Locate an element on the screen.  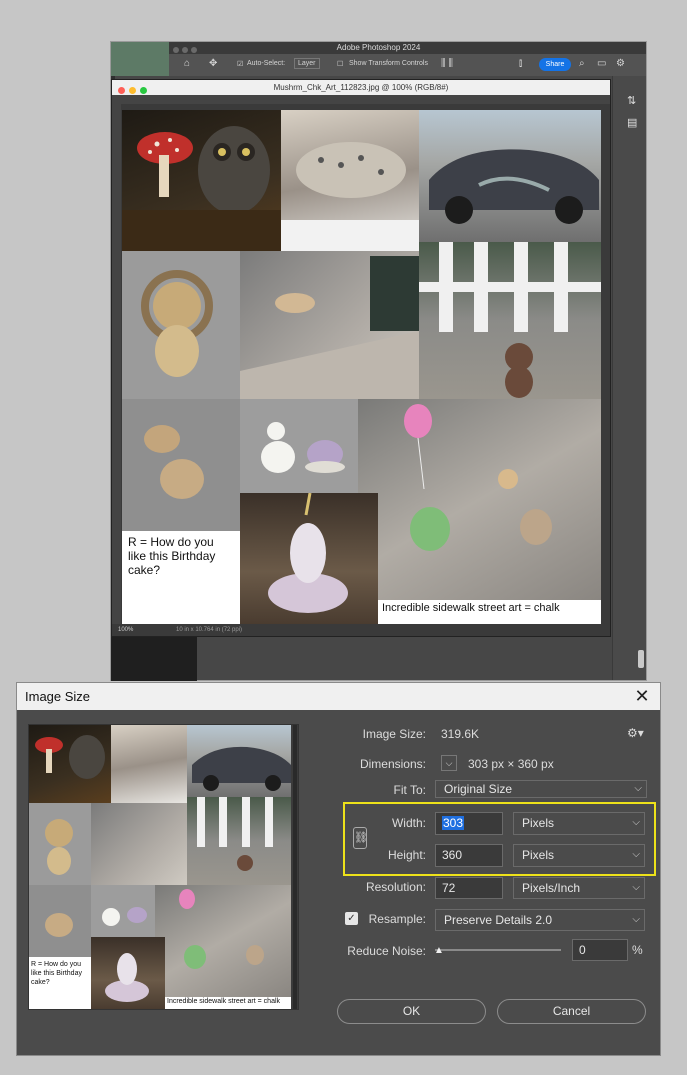
ok-button: OK is located at coordinates (411, 1011).